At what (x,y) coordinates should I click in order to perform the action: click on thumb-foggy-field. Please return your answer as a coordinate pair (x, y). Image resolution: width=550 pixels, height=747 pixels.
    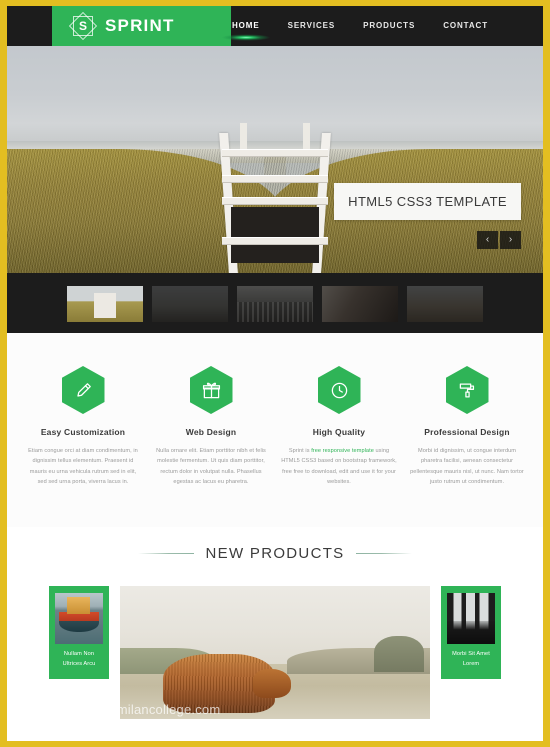
    Looking at the image, I should click on (190, 304).